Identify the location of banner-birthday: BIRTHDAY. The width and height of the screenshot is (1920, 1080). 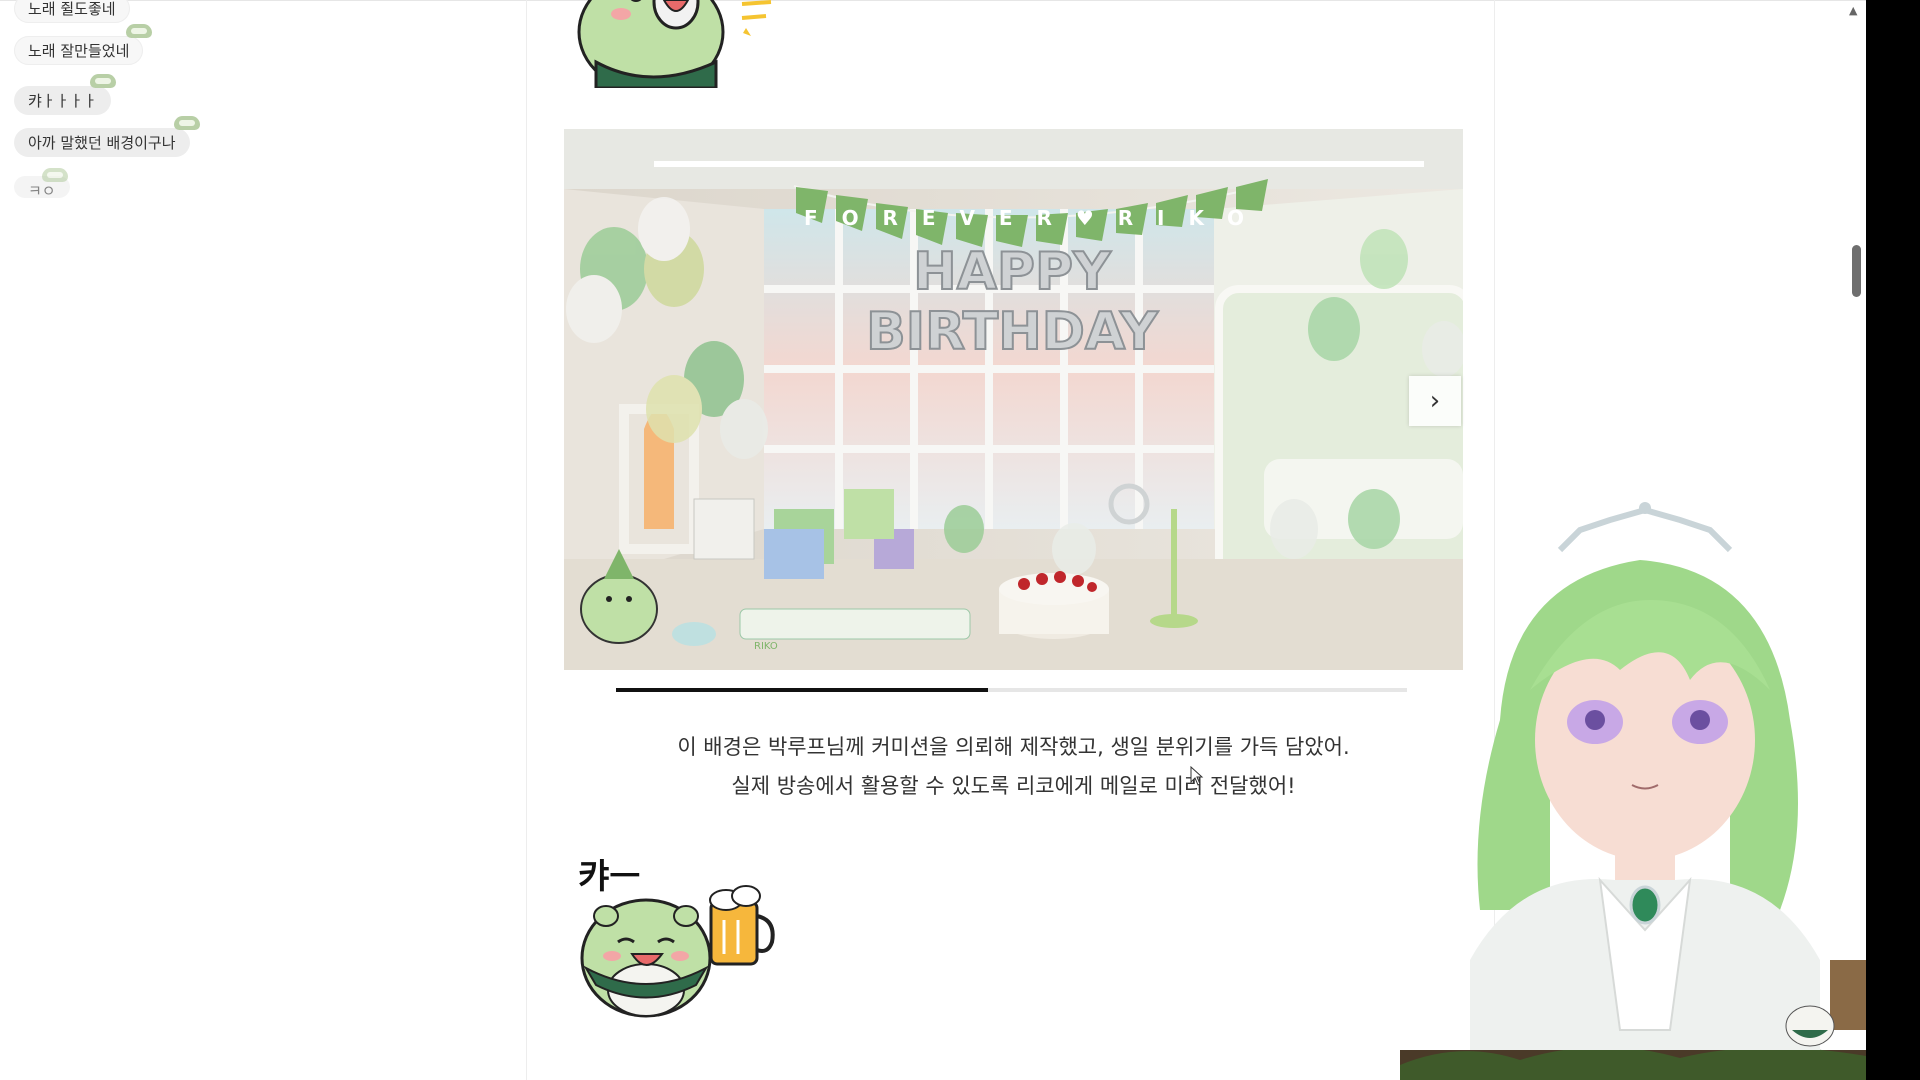
(1012, 332).